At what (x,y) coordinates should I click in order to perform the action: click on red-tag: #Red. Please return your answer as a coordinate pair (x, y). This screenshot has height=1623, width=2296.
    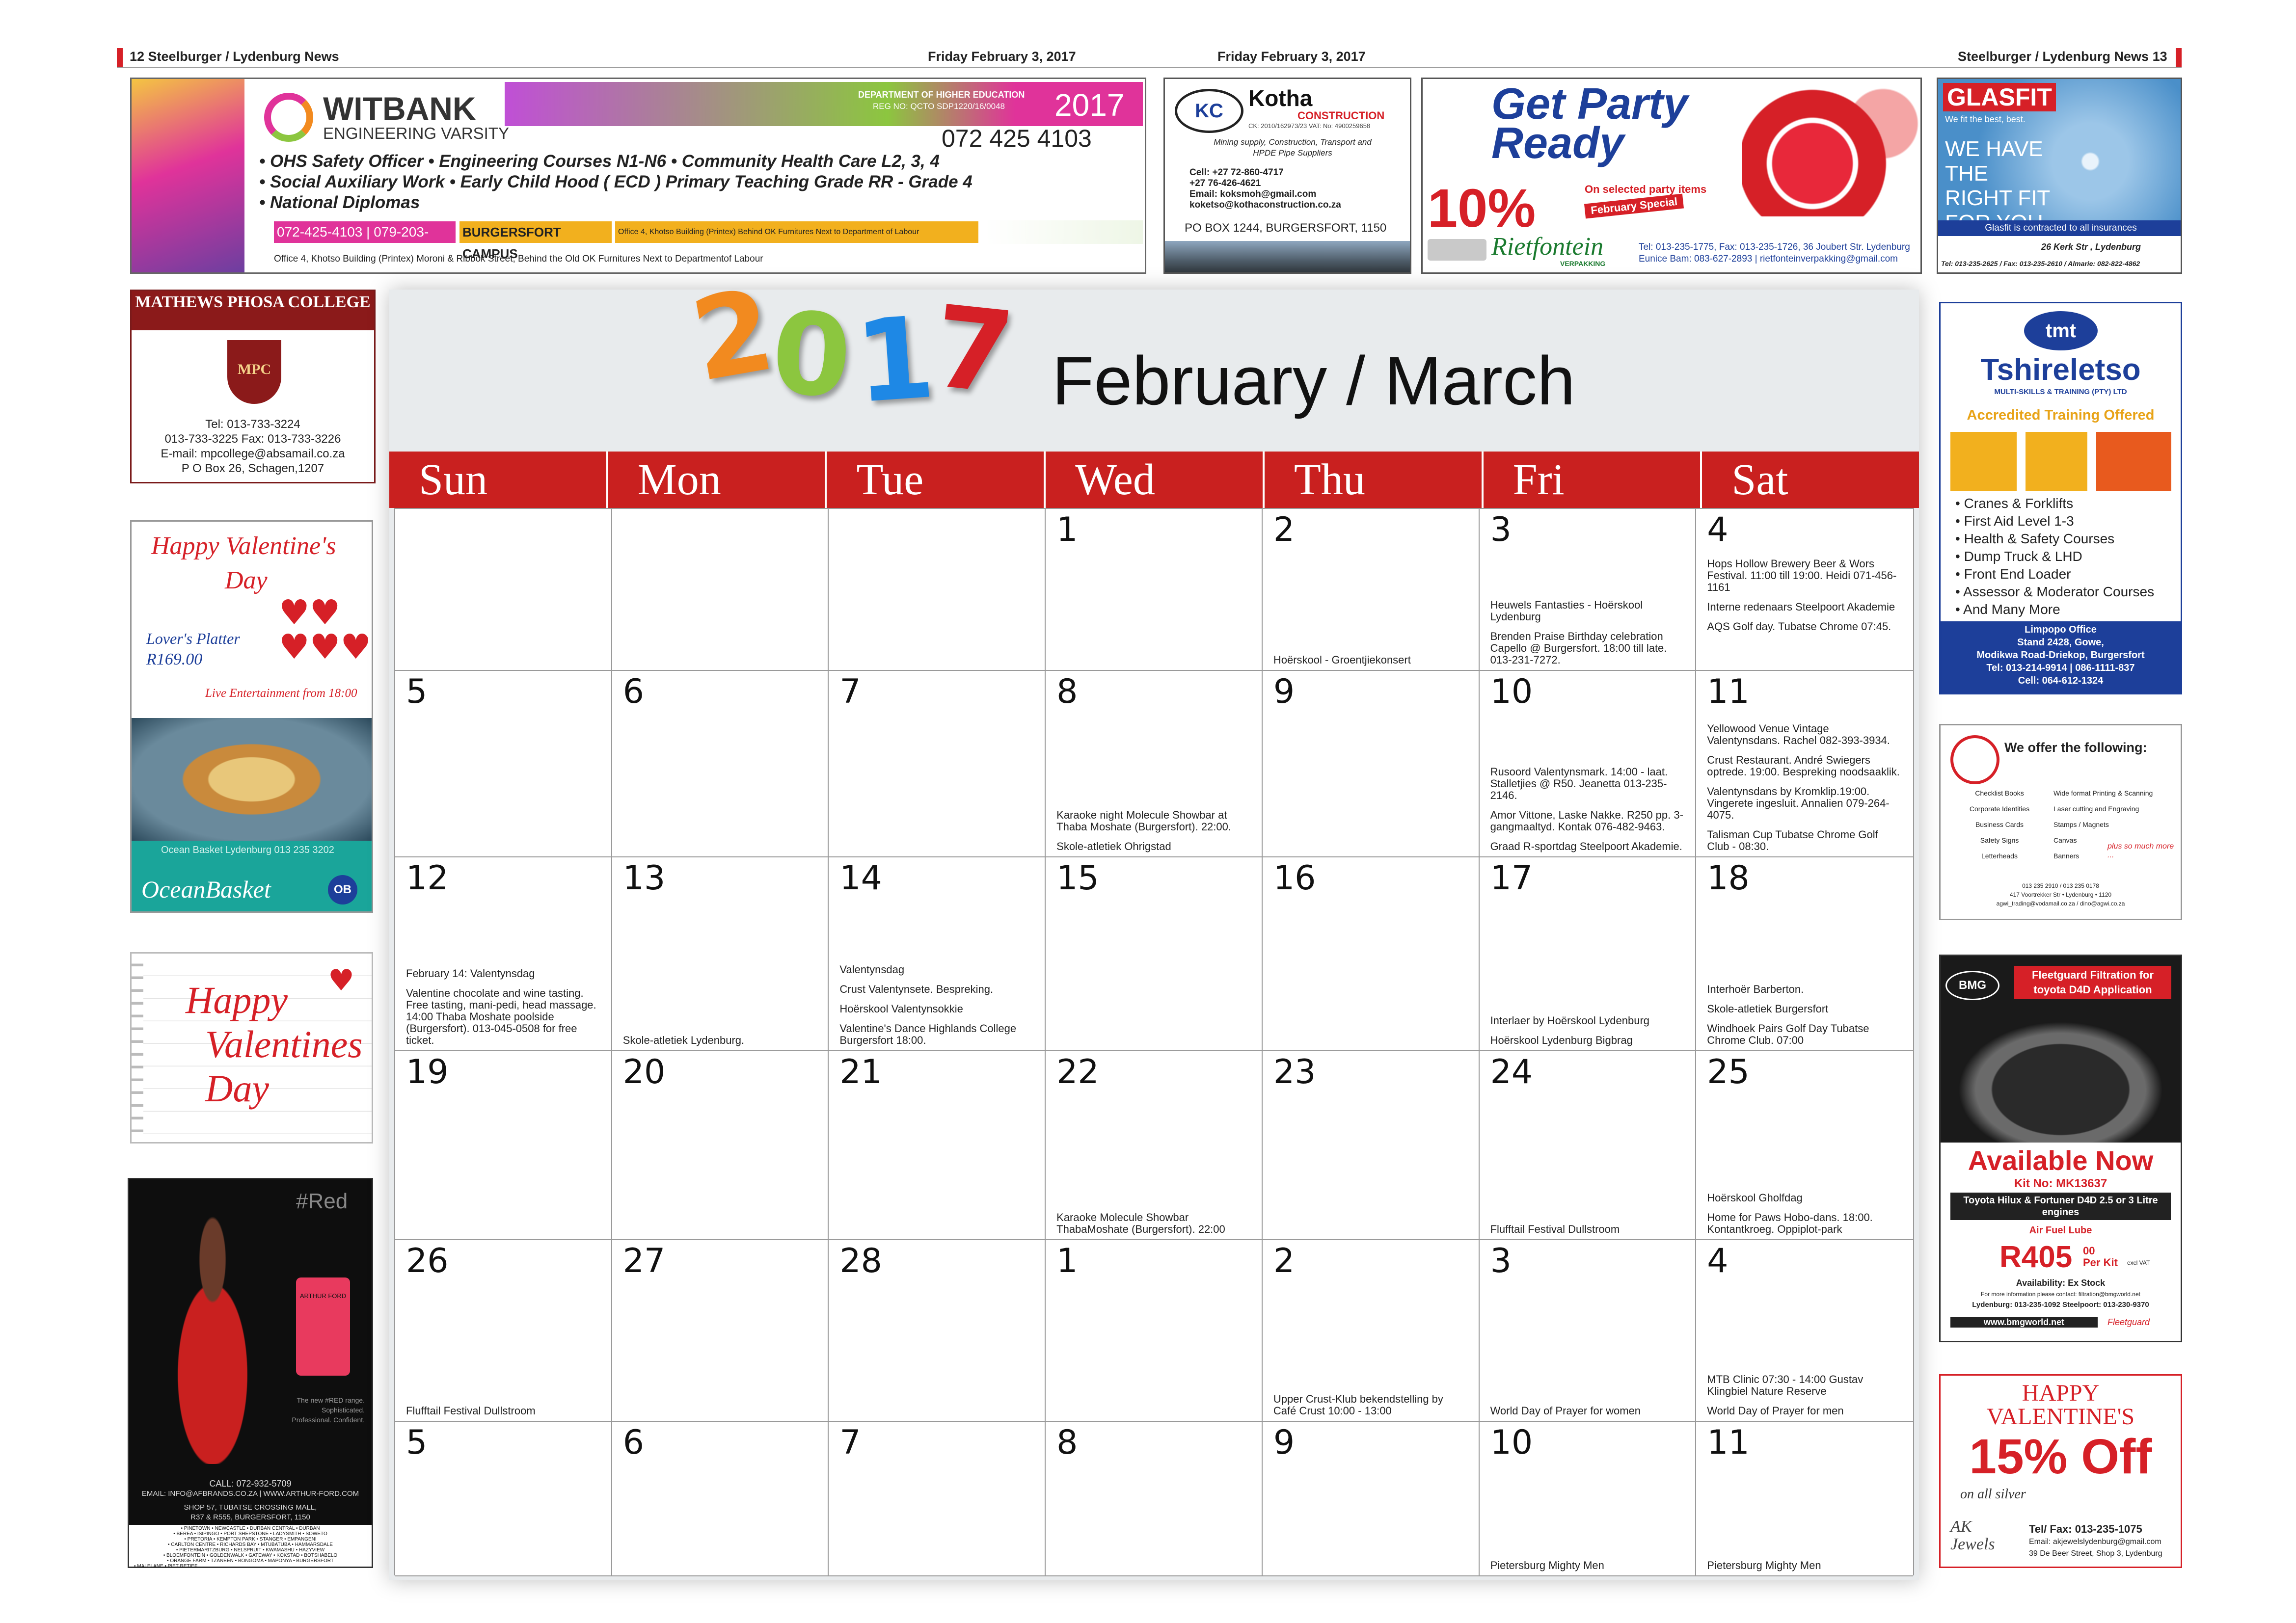
    Looking at the image, I should click on (322, 1201).